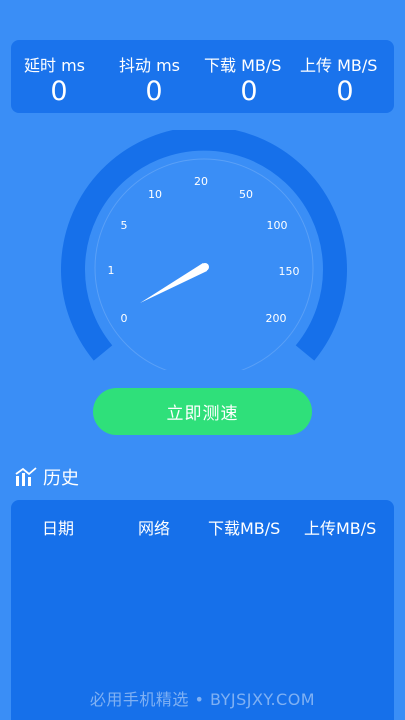 Image resolution: width=405 pixels, height=720 pixels. What do you see at coordinates (244, 528) in the screenshot?
I see `column-download: 下载MB/S` at bounding box center [244, 528].